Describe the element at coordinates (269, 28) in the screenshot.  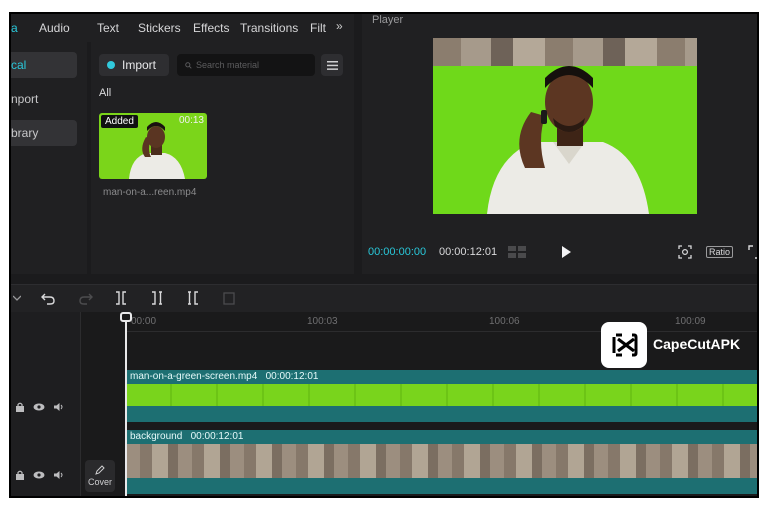
I see `tab-transitions: Transitions` at that location.